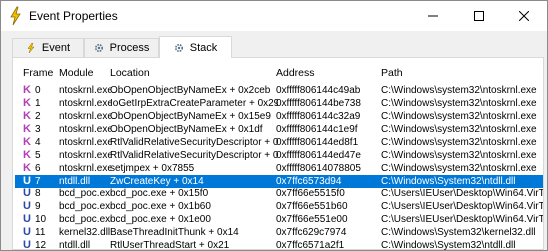 The image size is (548, 251). What do you see at coordinates (38, 90) in the screenshot?
I see `cell-frame: 0` at bounding box center [38, 90].